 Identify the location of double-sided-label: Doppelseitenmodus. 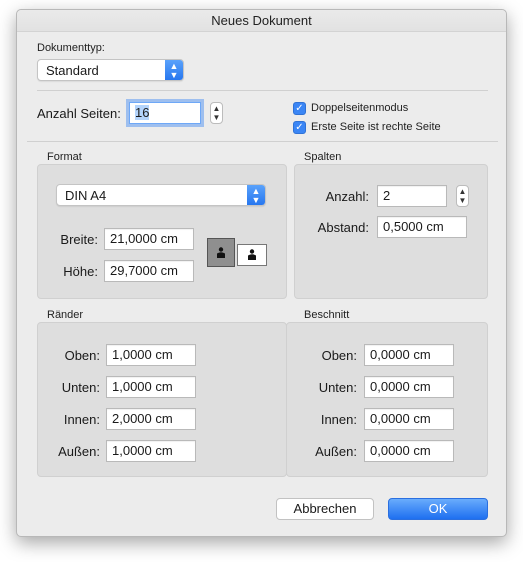
(360, 108).